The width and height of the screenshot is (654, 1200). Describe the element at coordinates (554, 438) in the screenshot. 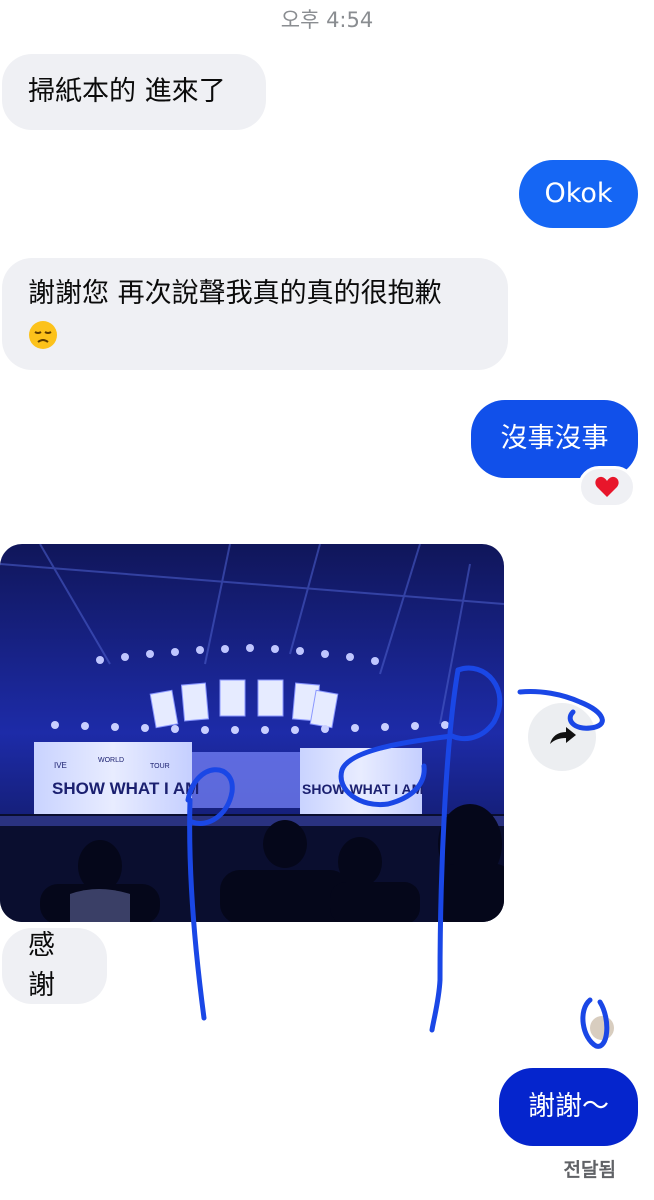

I see `message-text: 沒事沒事` at that location.